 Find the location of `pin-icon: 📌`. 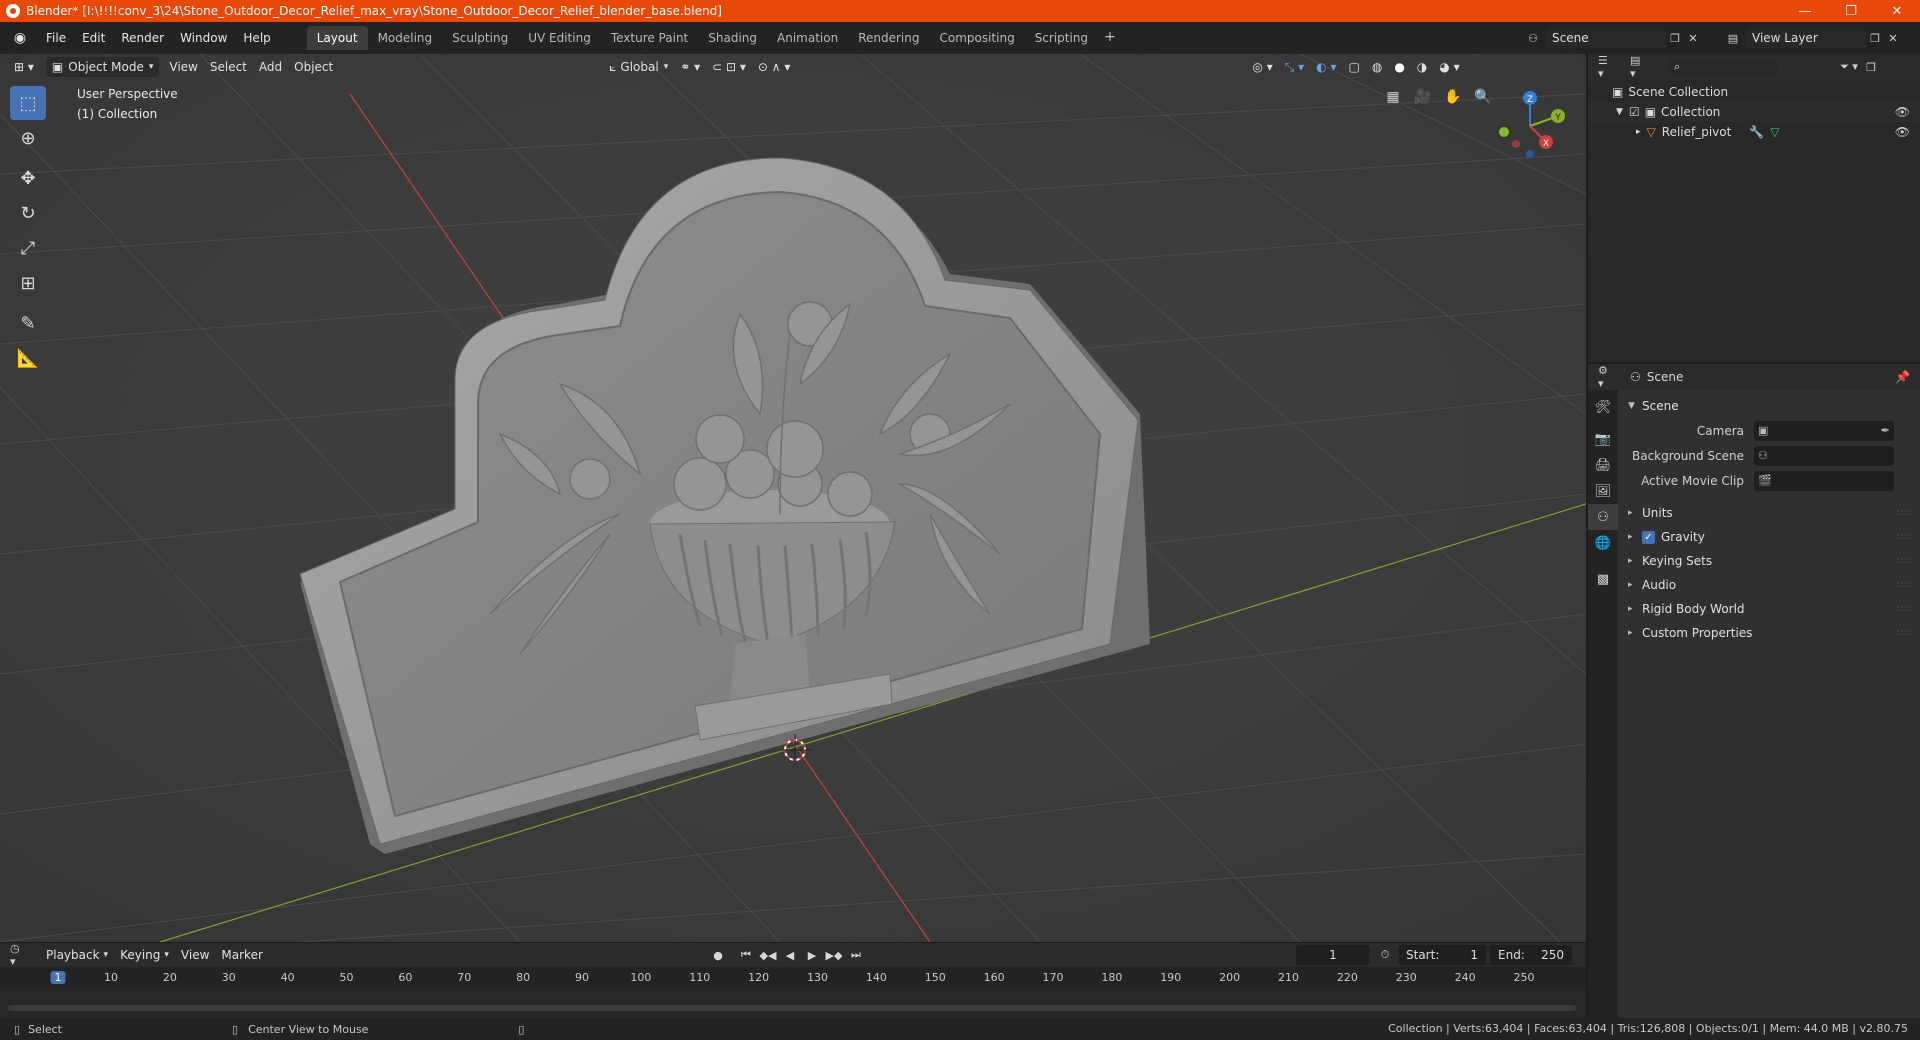

pin-icon: 📌 is located at coordinates (1902, 377).